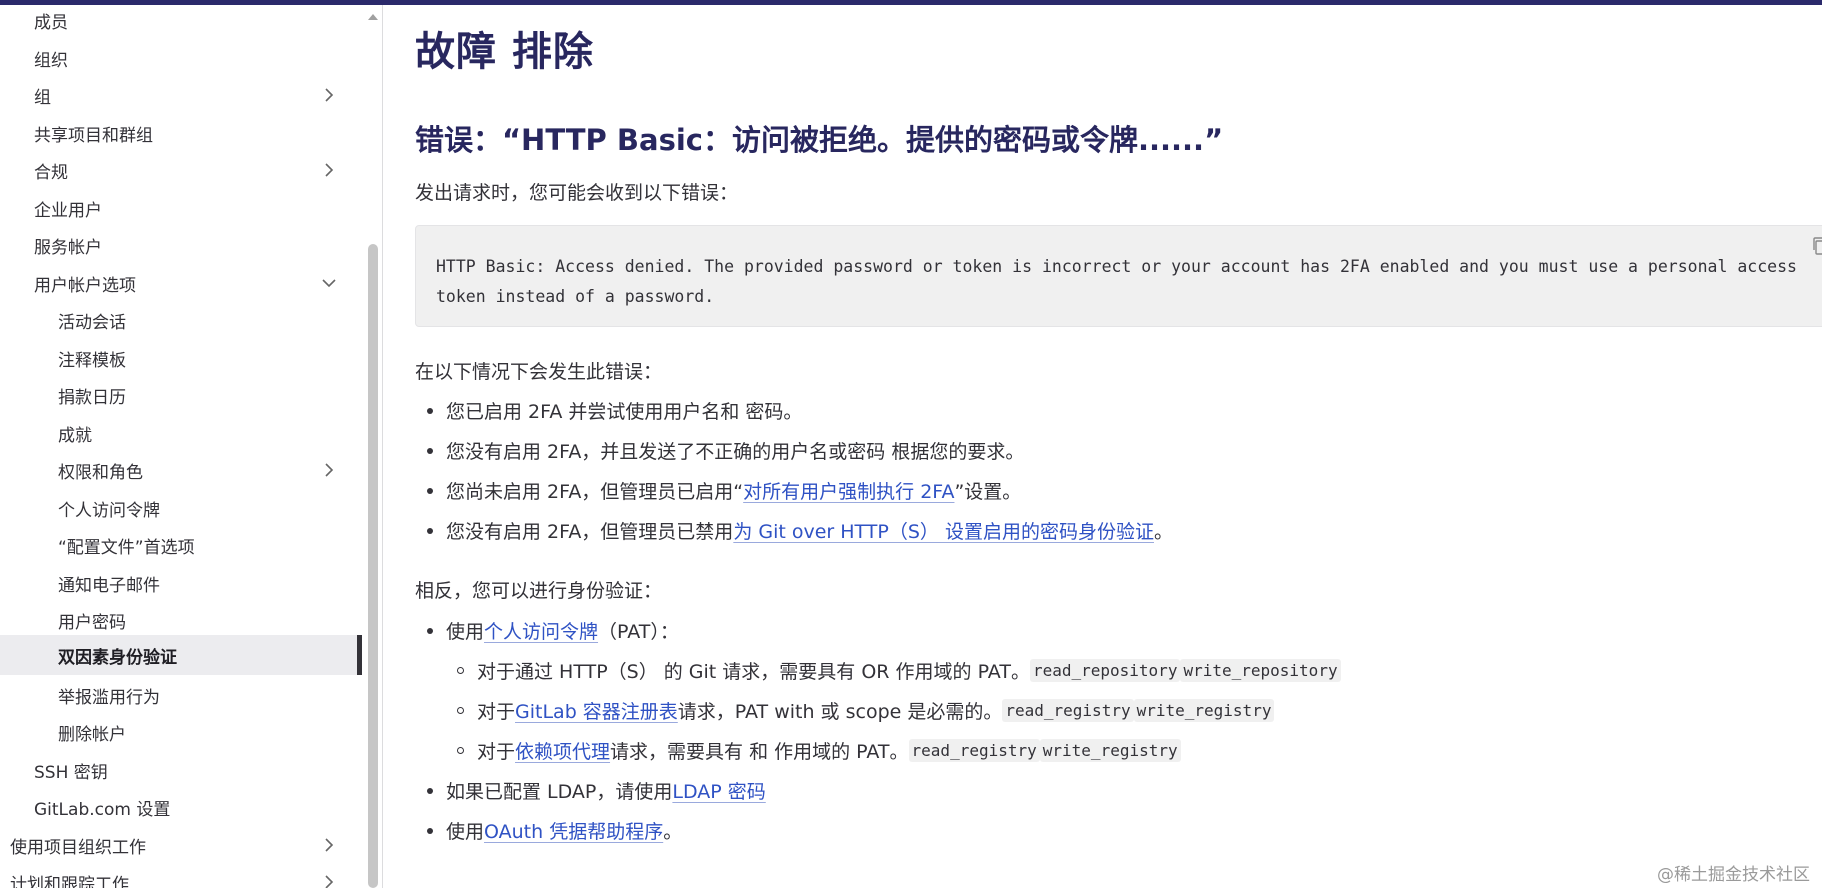 The image size is (1822, 888). Describe the element at coordinates (181, 320) in the screenshot. I see `sidebar-item-active-sessions: 活动会话` at that location.